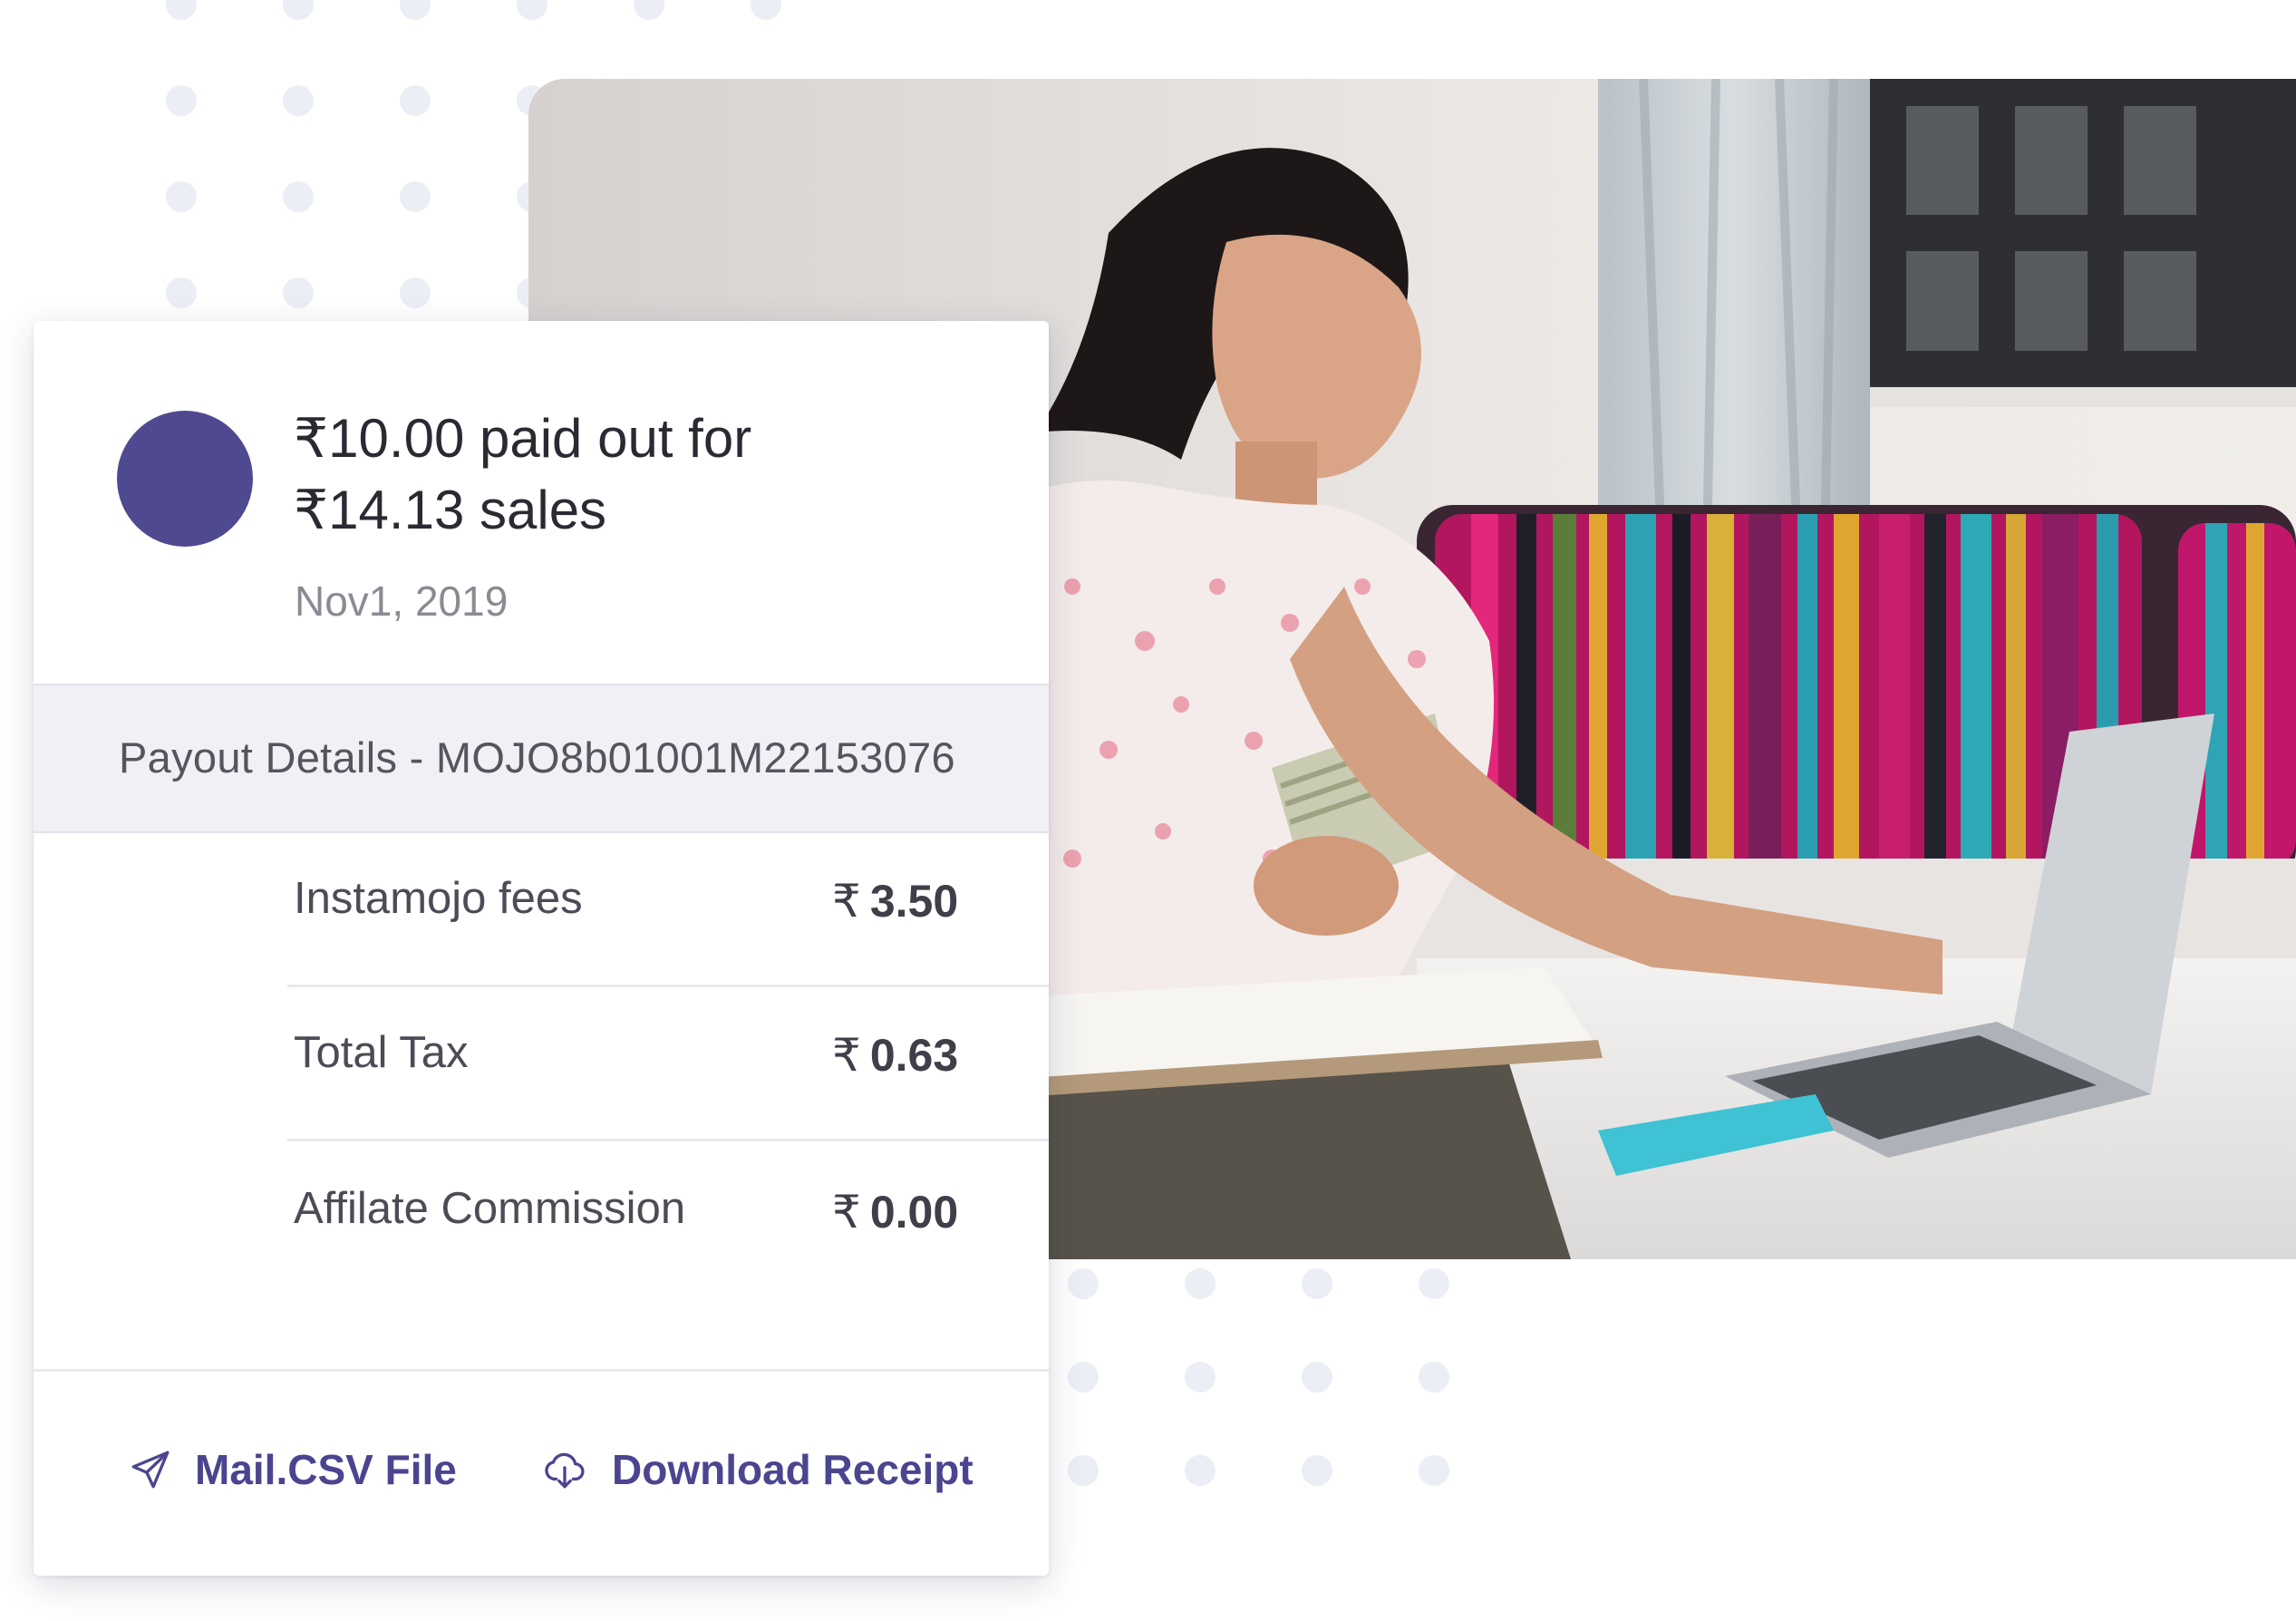 The height and width of the screenshot is (1621, 2296). What do you see at coordinates (402, 601) in the screenshot?
I see `payout-date: Nov1, 2019` at bounding box center [402, 601].